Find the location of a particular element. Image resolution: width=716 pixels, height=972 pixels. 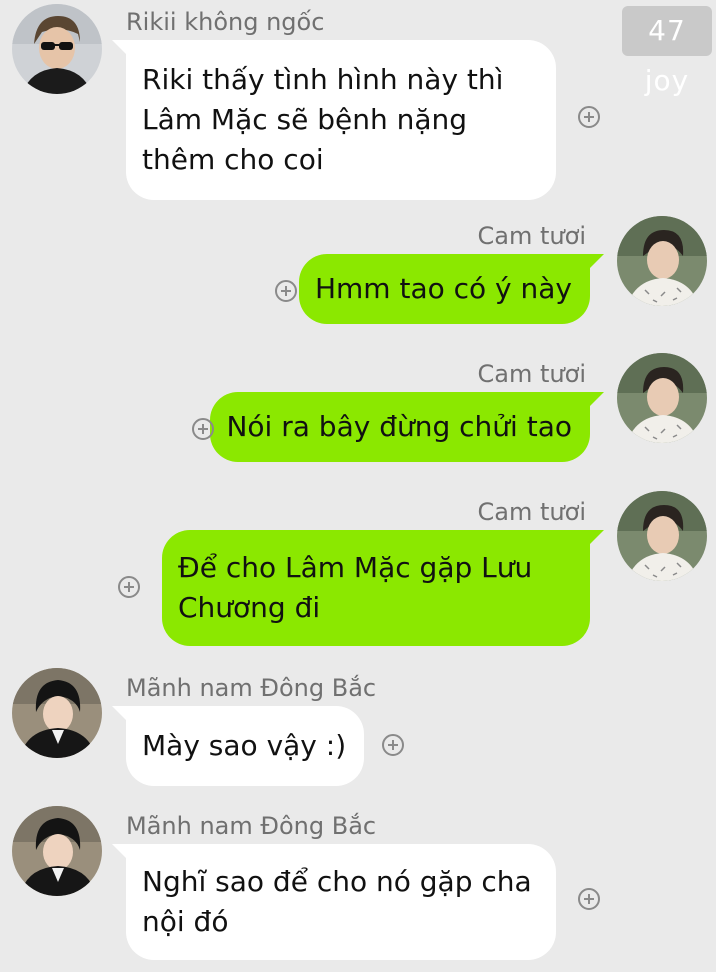

watermark: 47 joy is located at coordinates (667, 51).